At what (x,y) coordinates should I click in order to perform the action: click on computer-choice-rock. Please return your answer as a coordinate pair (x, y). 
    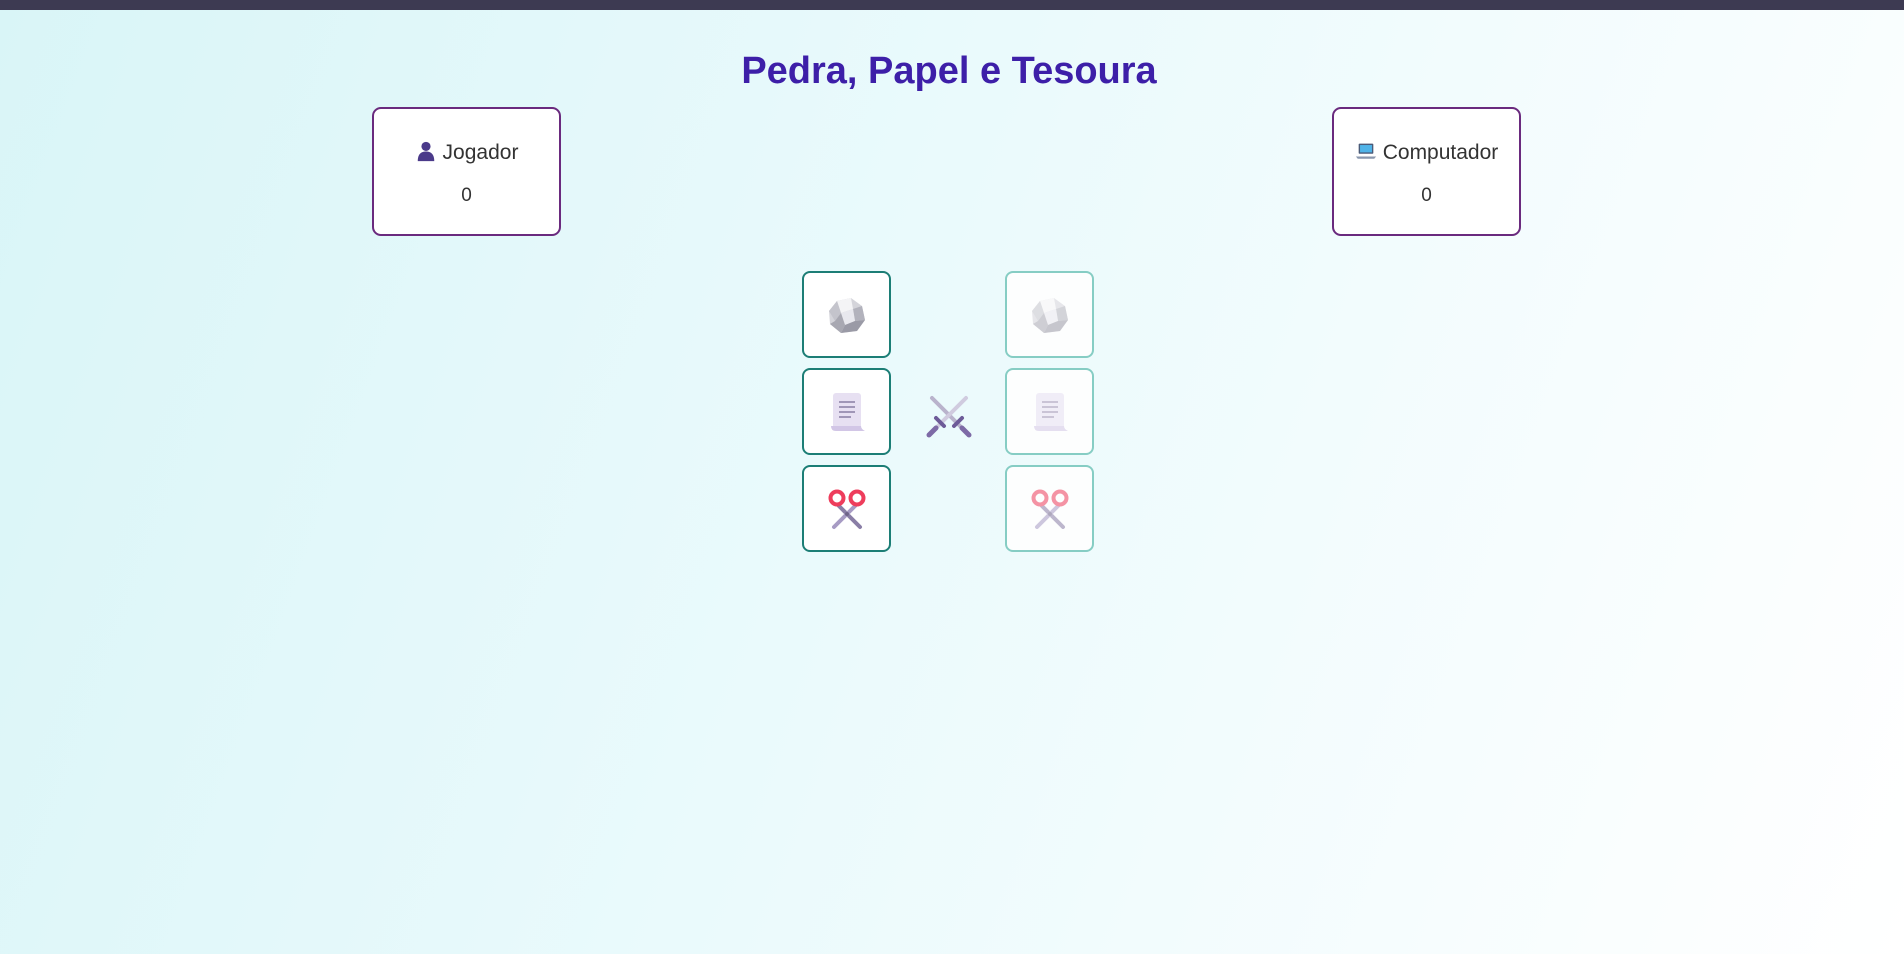
    Looking at the image, I should click on (1049, 314).